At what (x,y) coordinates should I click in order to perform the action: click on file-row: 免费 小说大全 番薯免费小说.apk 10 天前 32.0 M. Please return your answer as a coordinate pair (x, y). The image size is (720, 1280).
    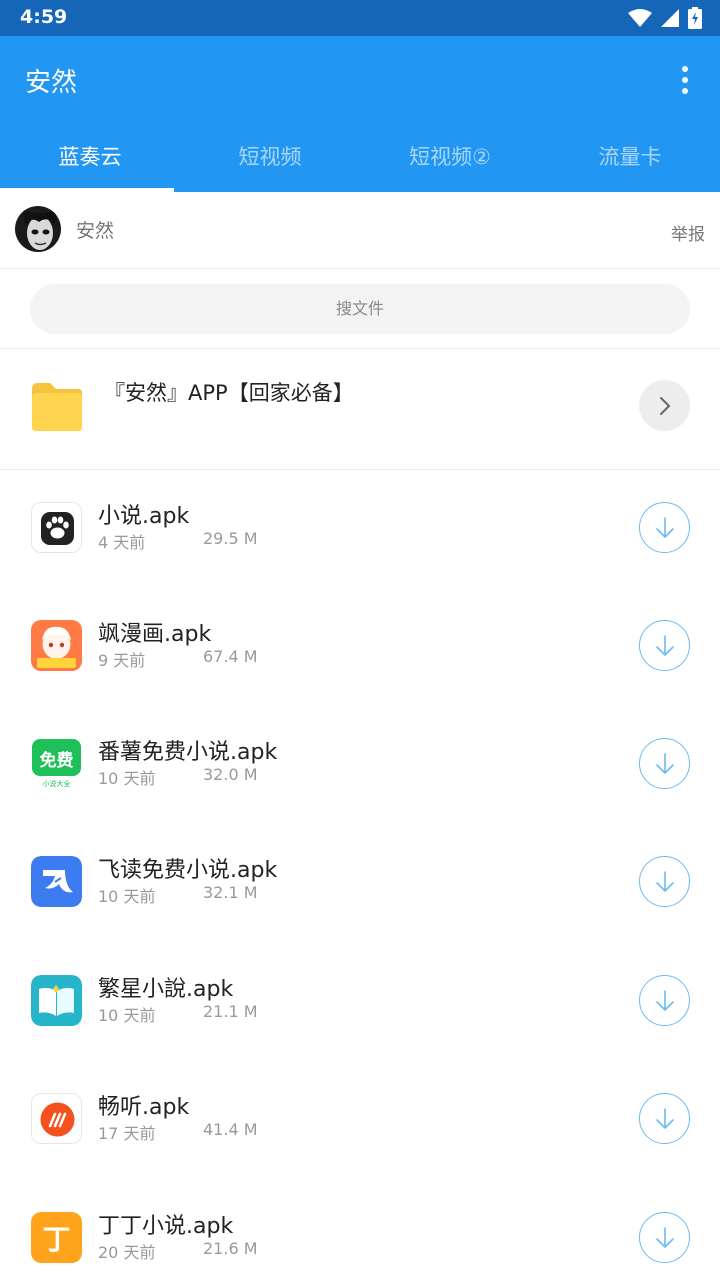
    Looking at the image, I should click on (360, 765).